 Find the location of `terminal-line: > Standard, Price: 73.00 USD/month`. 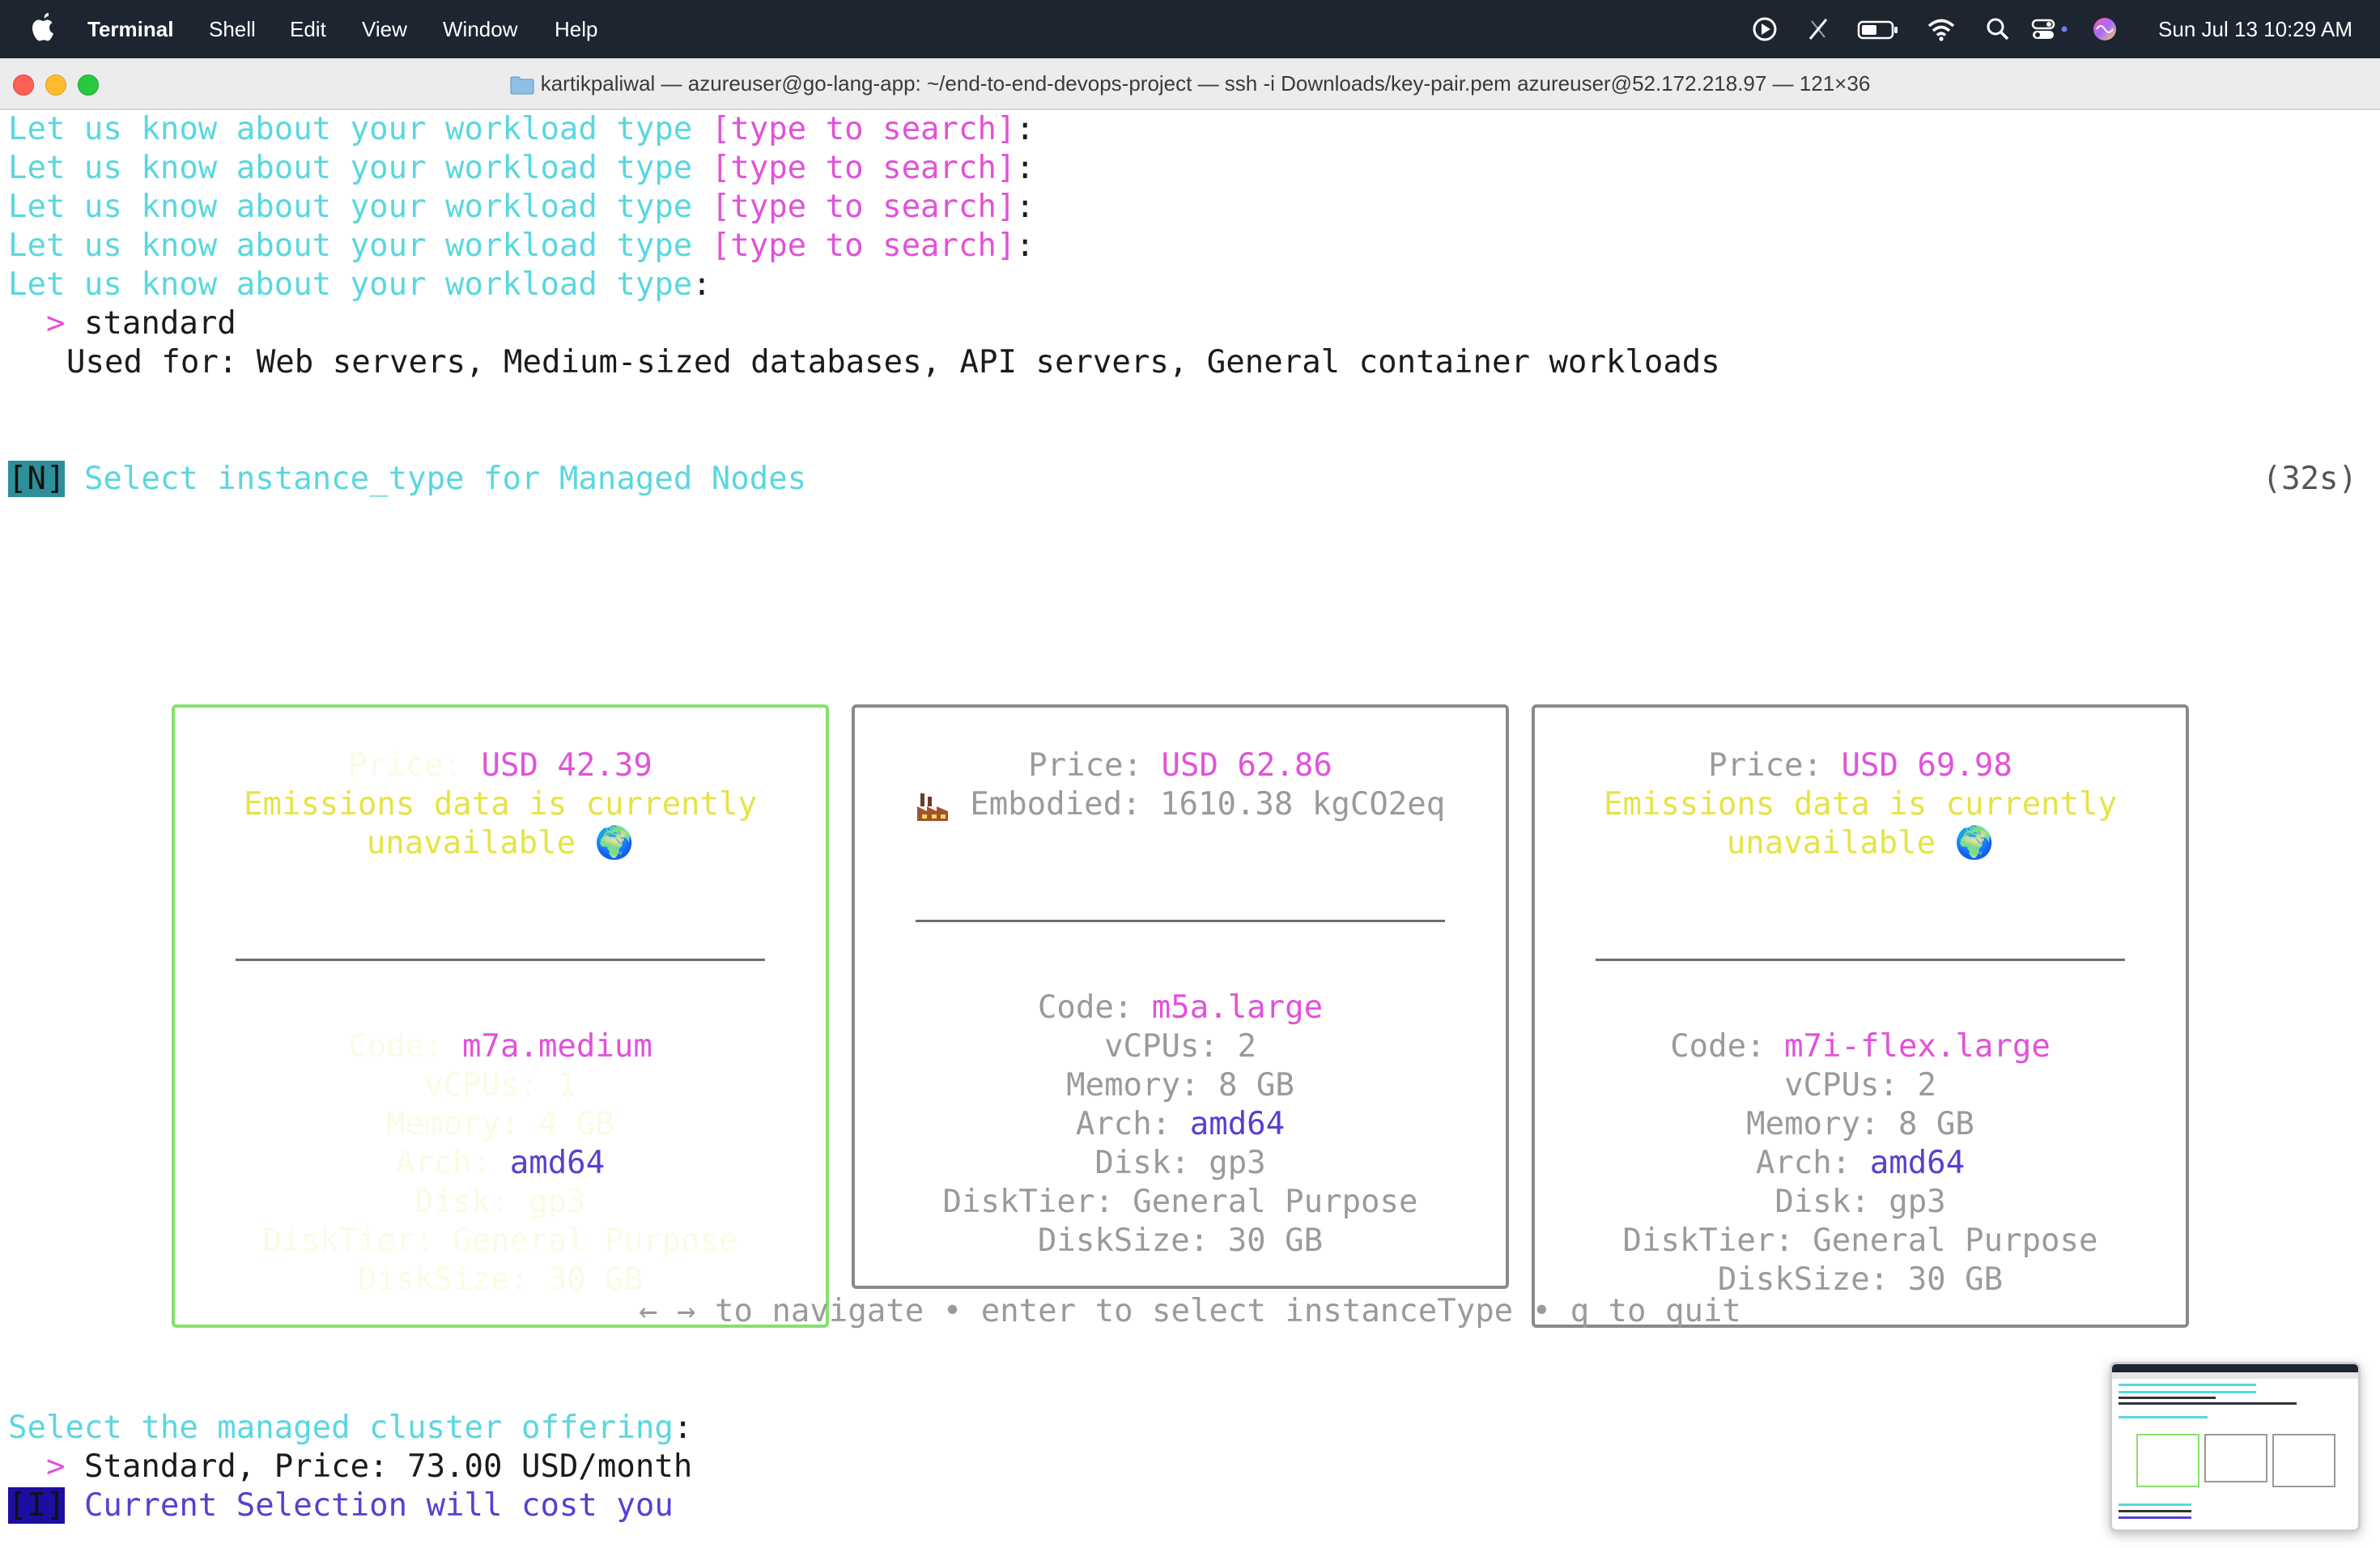

terminal-line: > Standard, Price: 73.00 USD/month is located at coordinates (350, 1467).